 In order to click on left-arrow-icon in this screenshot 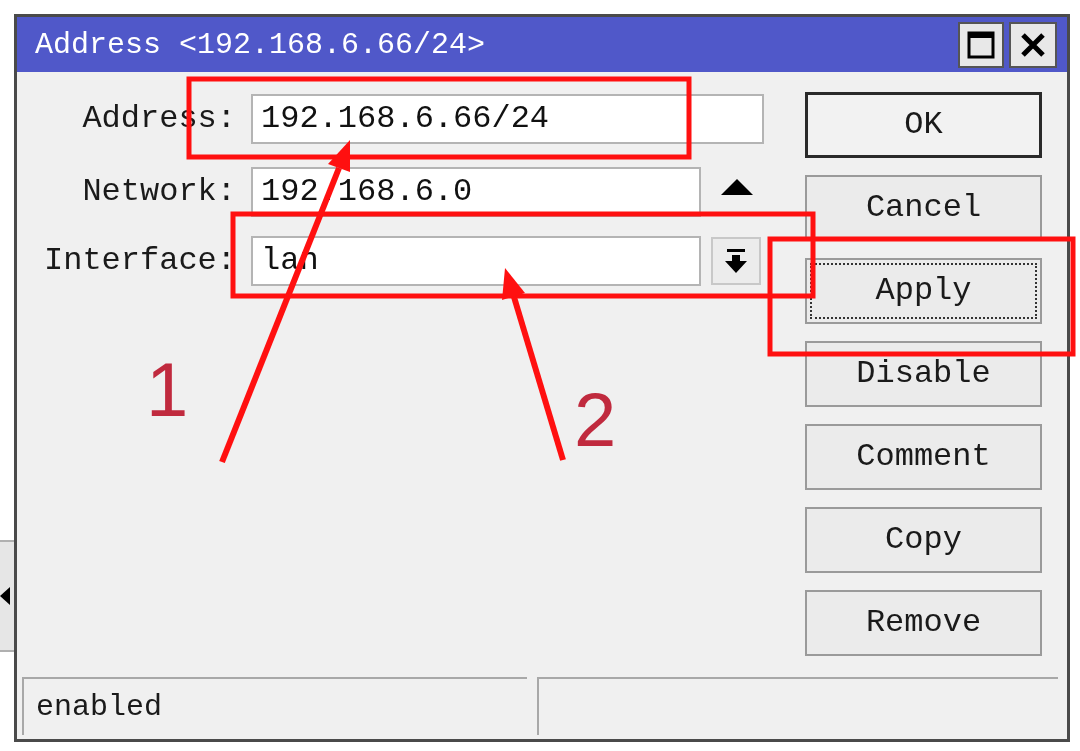, I will do `click(5, 596)`.